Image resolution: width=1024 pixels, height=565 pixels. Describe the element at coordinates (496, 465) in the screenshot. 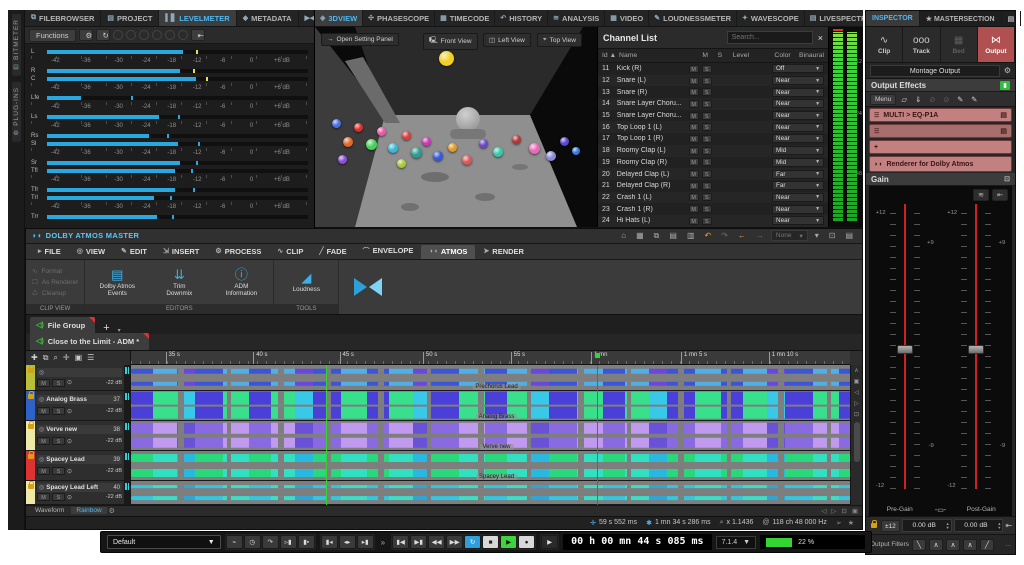

I see `track-lane: Spacey Lead` at that location.